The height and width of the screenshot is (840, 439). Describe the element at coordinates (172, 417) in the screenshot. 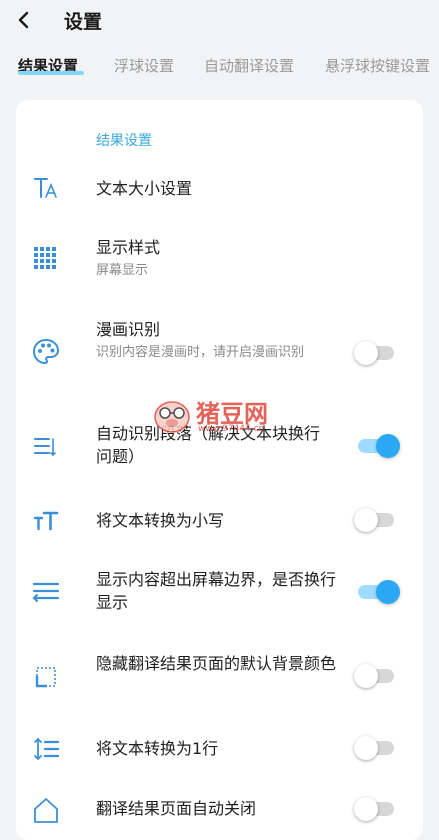

I see `pig-logo-icon` at that location.